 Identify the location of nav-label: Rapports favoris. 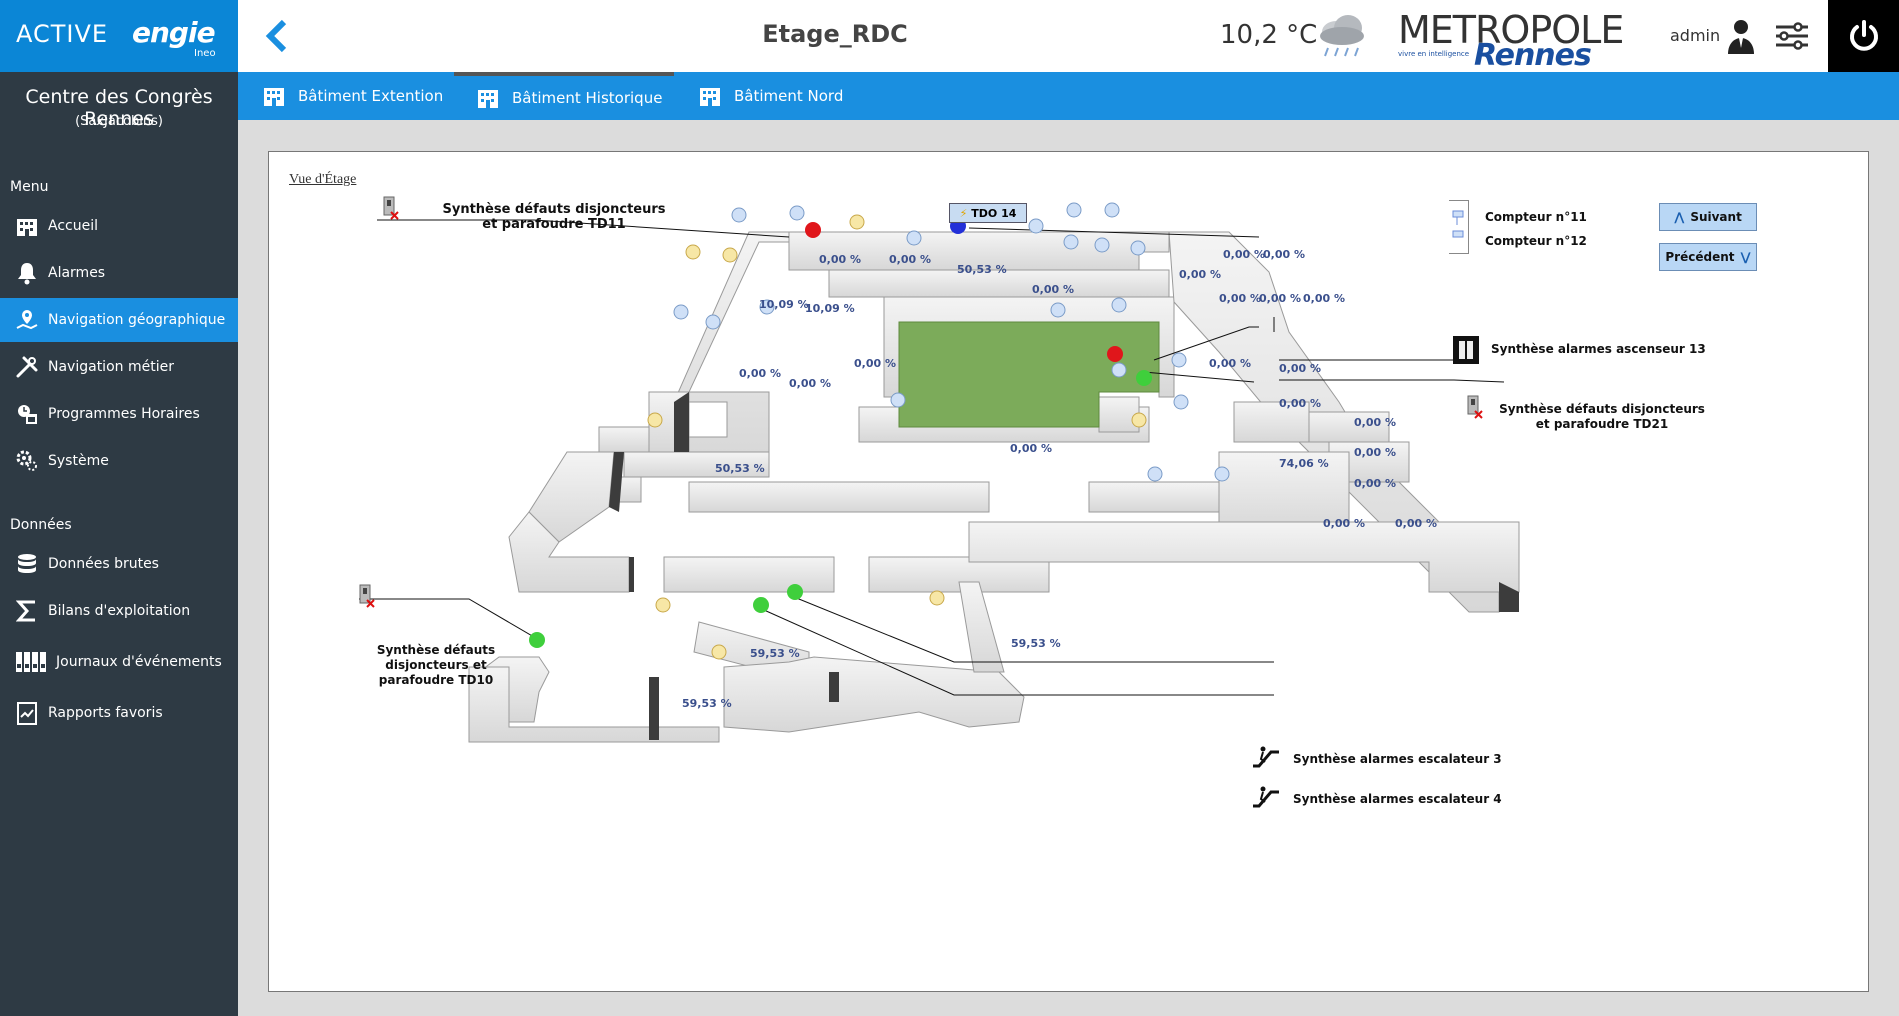
(105, 713).